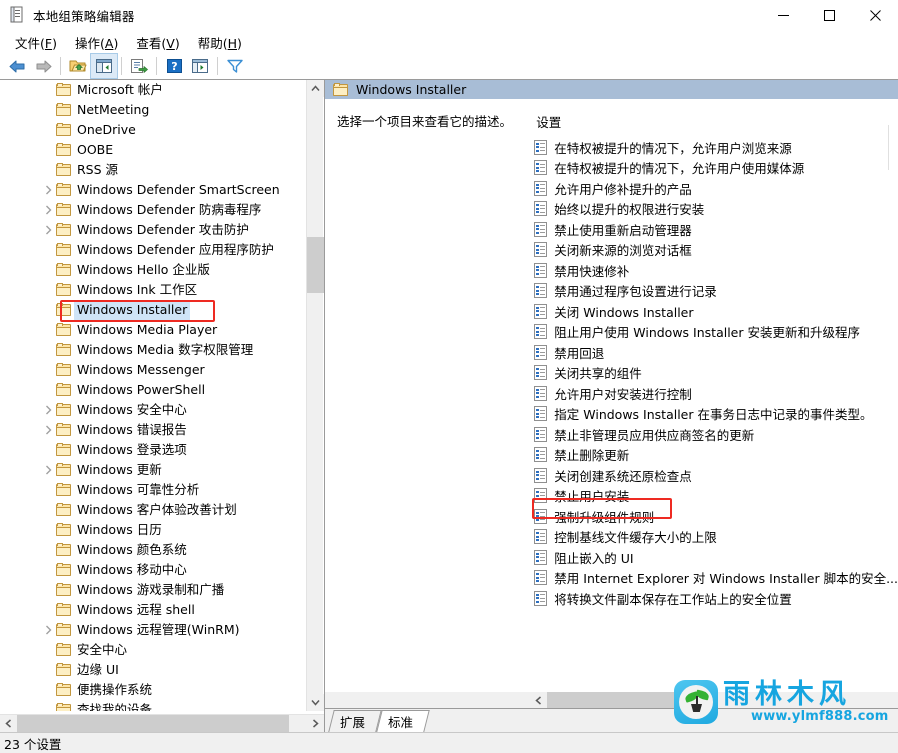 The image size is (898, 753). What do you see at coordinates (36, 42) in the screenshot?
I see `menu-file: 文件(F)` at bounding box center [36, 42].